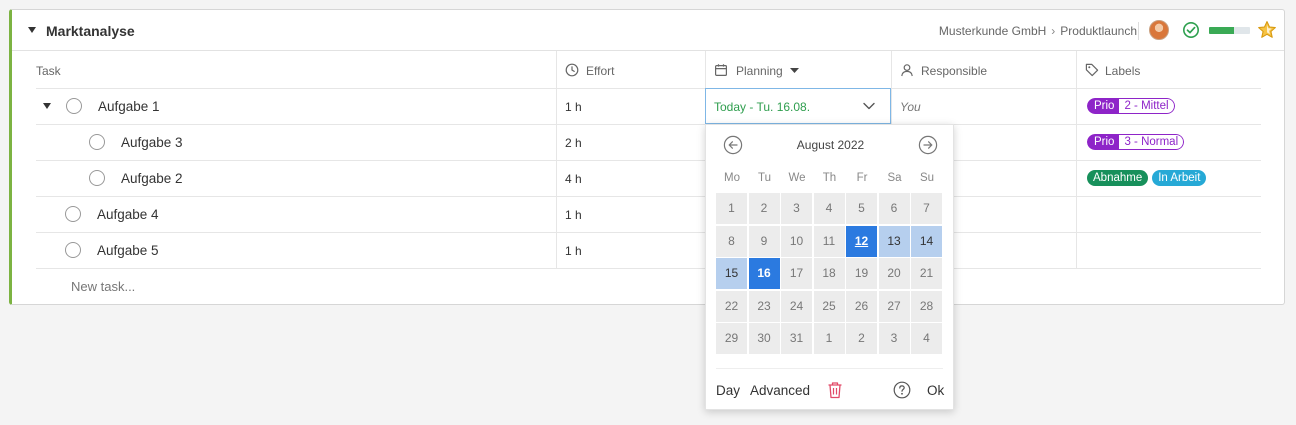  I want to click on task-responsible: You, so click(910, 107).